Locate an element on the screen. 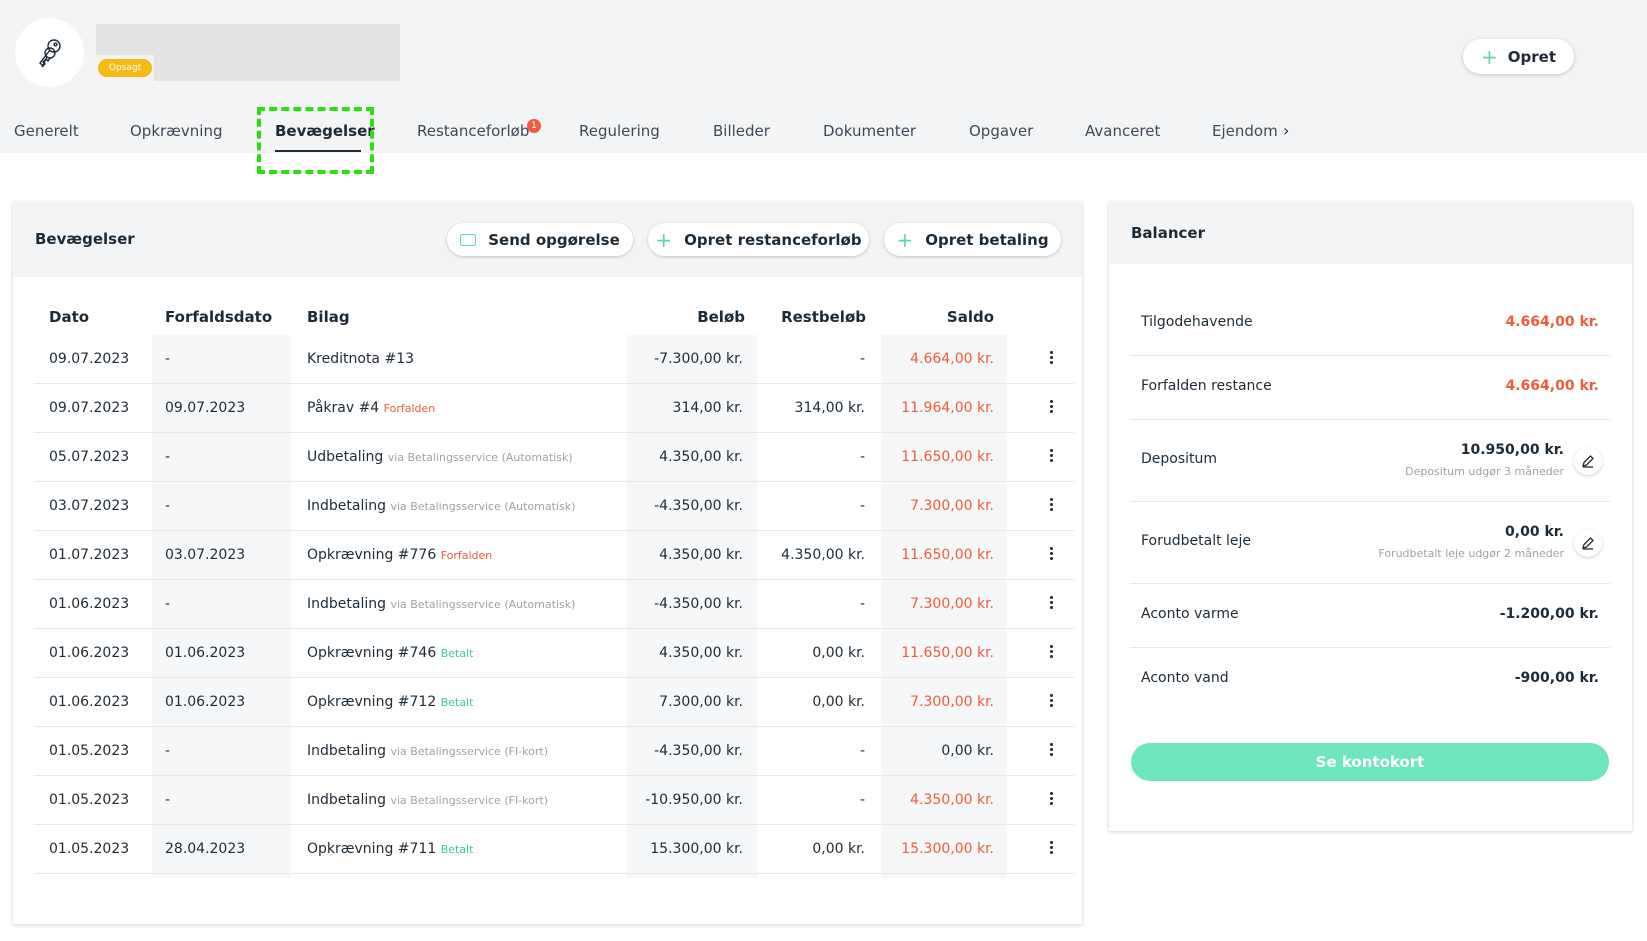 The width and height of the screenshot is (1647, 941). cell-dato: 05.07.2023 is located at coordinates (89, 457).